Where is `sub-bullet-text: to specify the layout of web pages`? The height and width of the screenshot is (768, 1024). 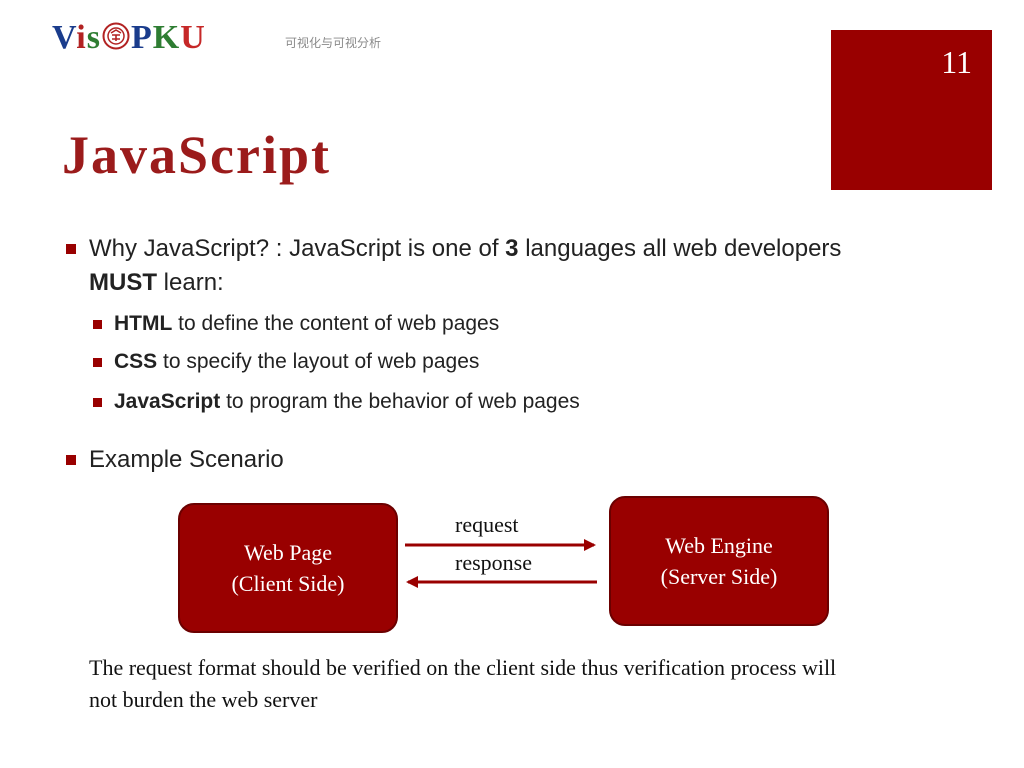 sub-bullet-text: to specify the layout of web pages is located at coordinates (318, 361).